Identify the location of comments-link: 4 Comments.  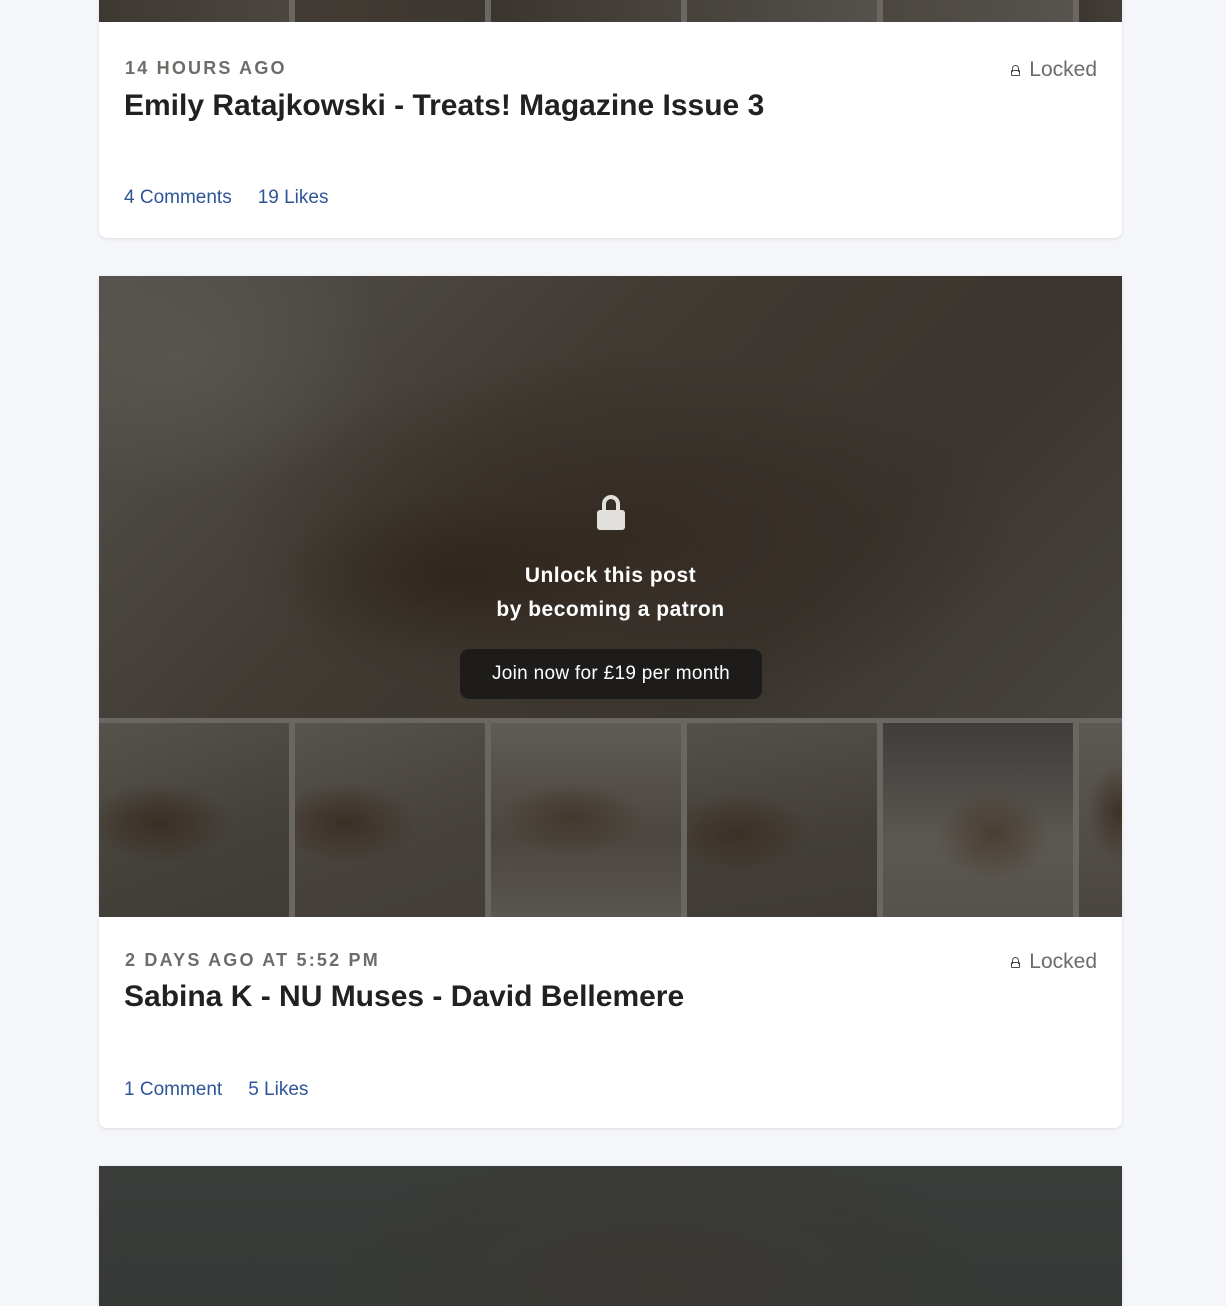
(178, 198).